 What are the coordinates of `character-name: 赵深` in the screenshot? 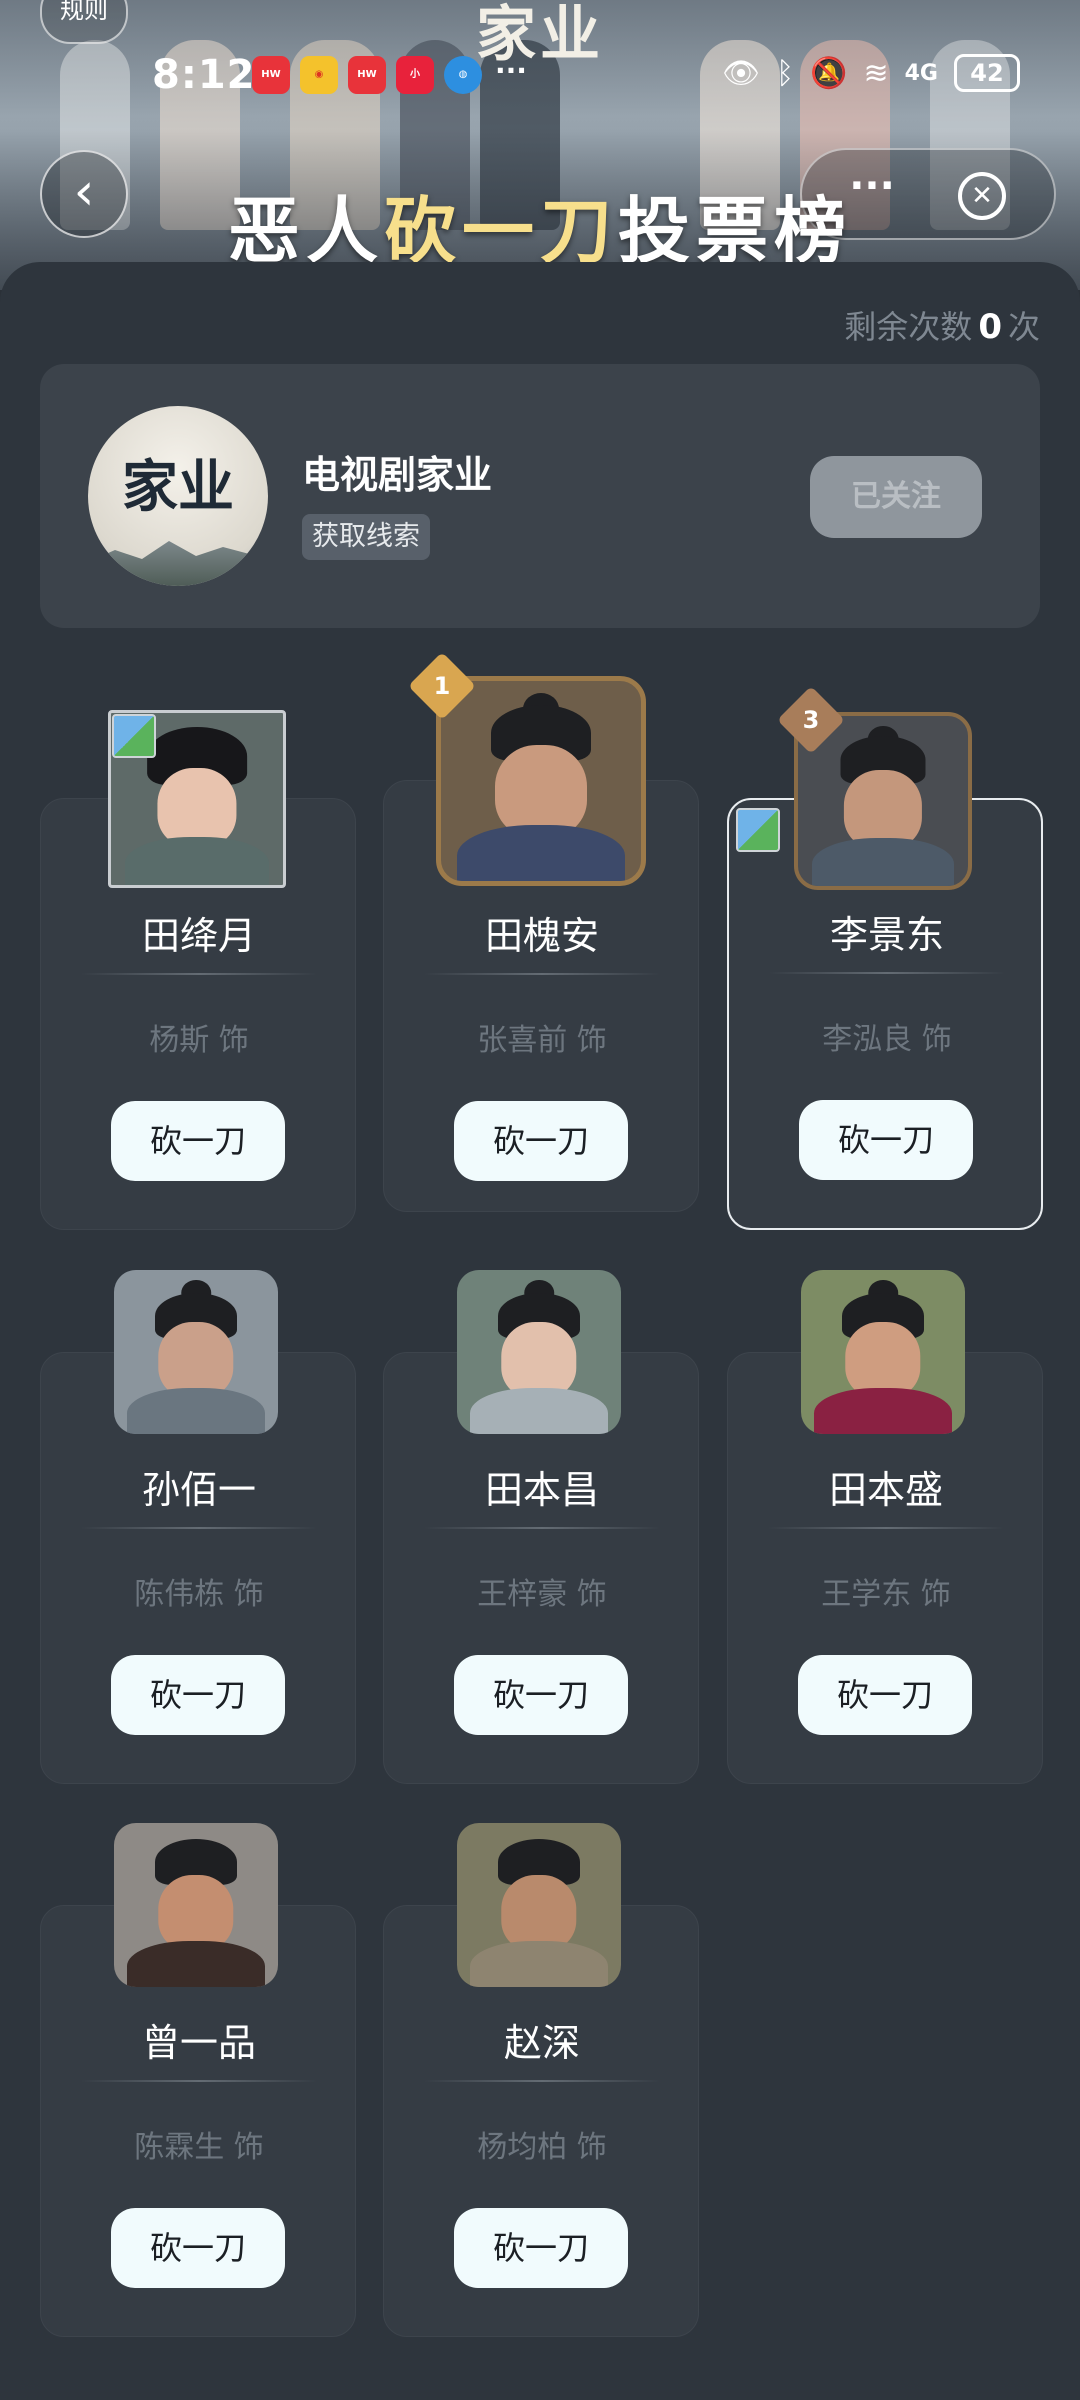 It's located at (541, 2043).